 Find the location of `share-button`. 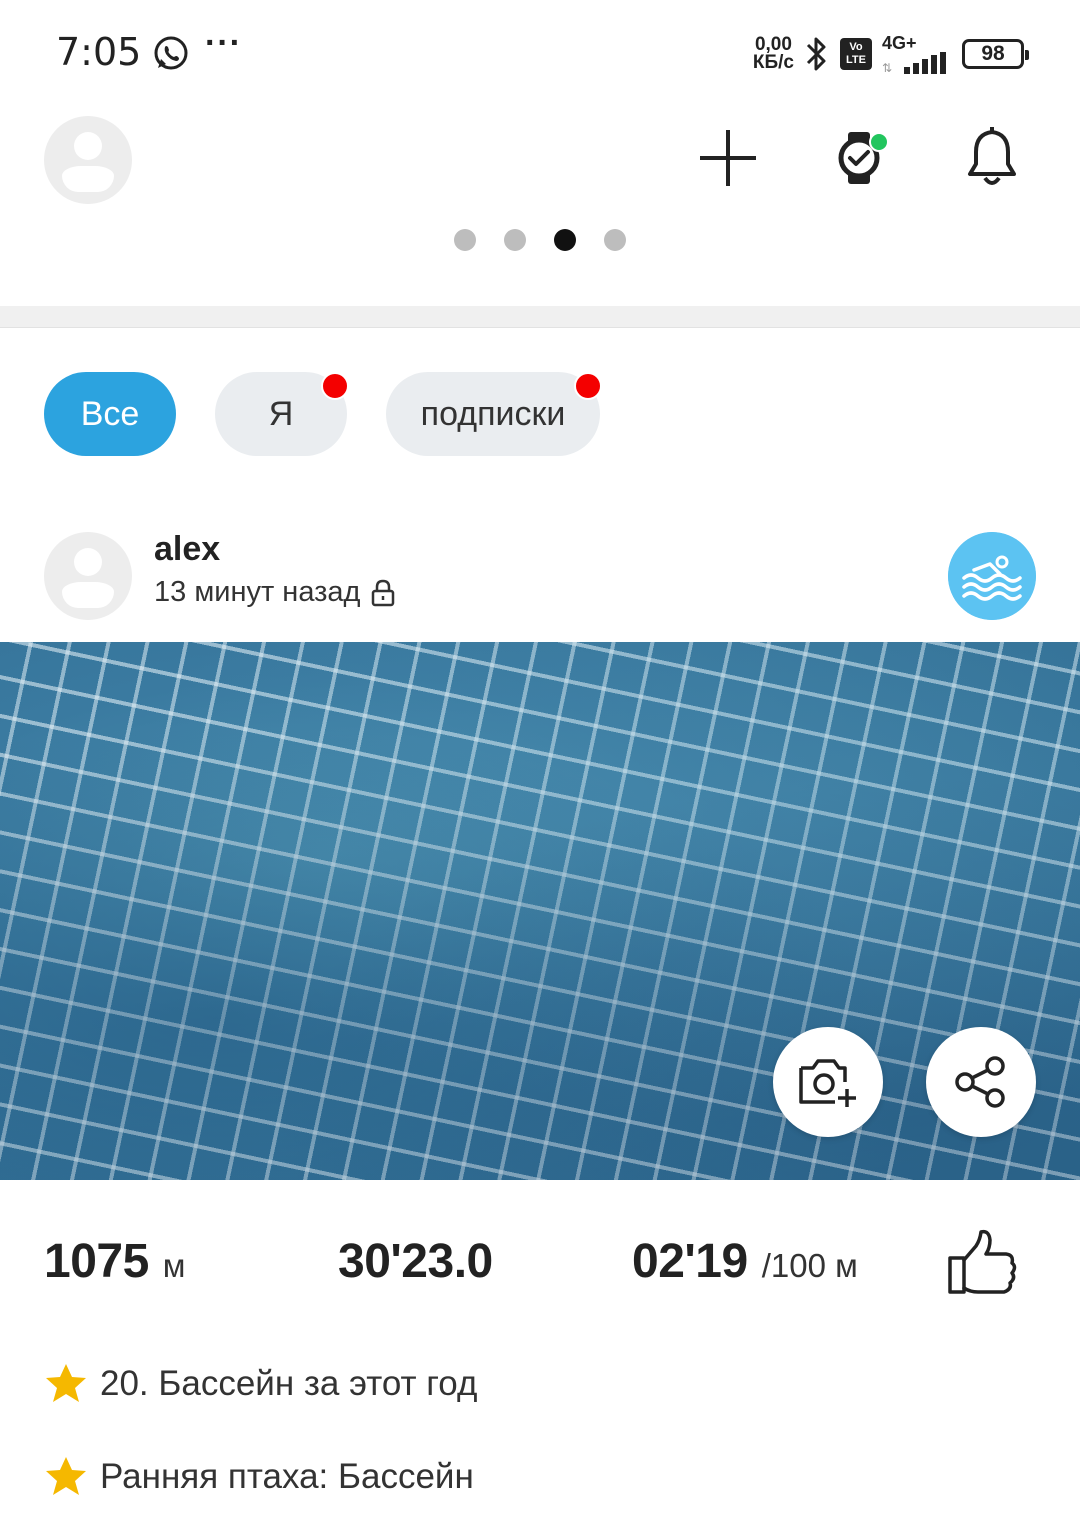

share-button is located at coordinates (981, 1082).